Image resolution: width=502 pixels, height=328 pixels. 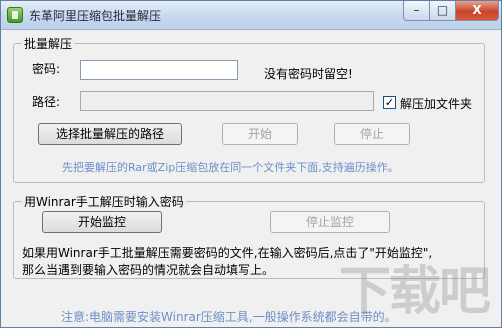 I want to click on select-path-button: 选择批量解压的路径, so click(x=110, y=134).